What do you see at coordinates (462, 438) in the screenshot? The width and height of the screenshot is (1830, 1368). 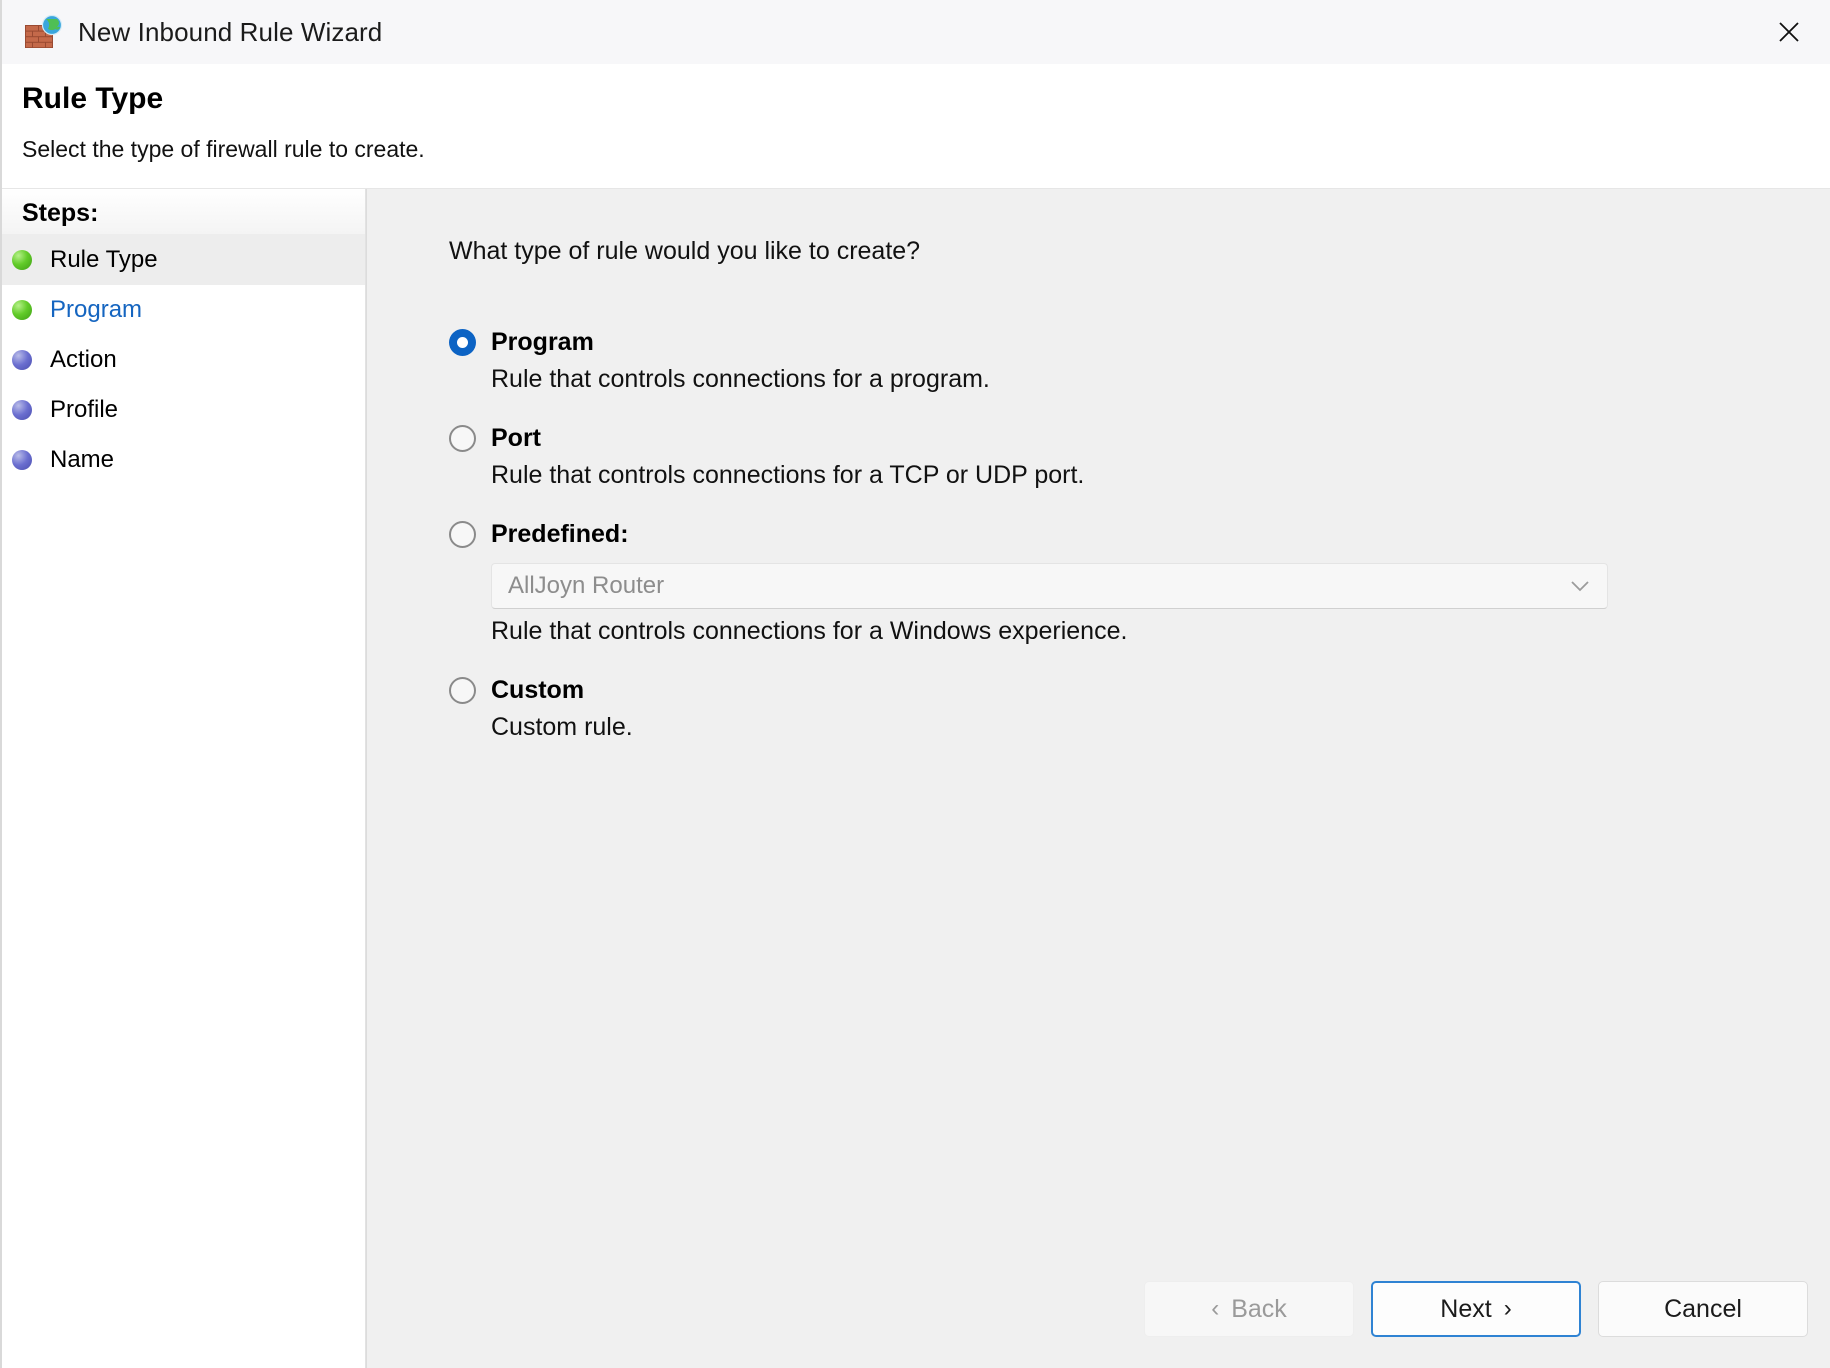 I see `radio-port` at bounding box center [462, 438].